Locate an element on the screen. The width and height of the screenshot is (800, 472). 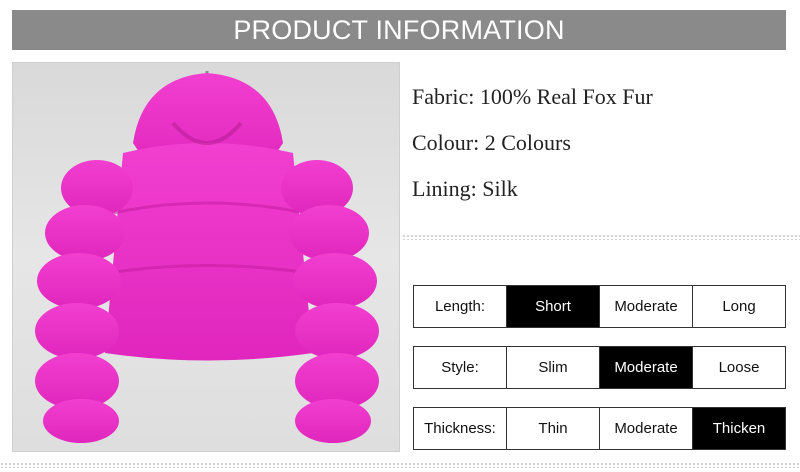
style-option-moderate: Moderate is located at coordinates (645, 367).